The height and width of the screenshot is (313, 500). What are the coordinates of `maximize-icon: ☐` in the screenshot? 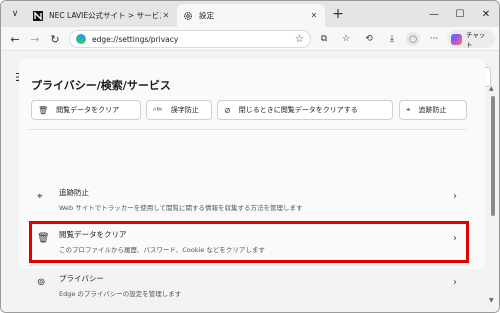 It's located at (460, 14).